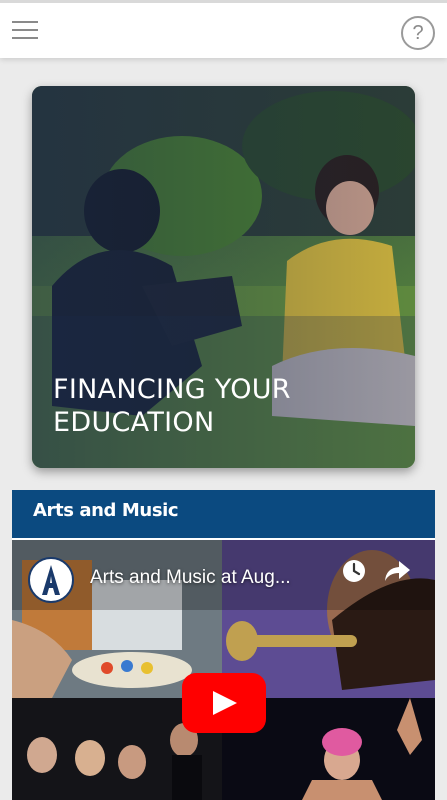 Image resolution: width=447 pixels, height=800 pixels. I want to click on hamburger-menu-icon, so click(25, 31).